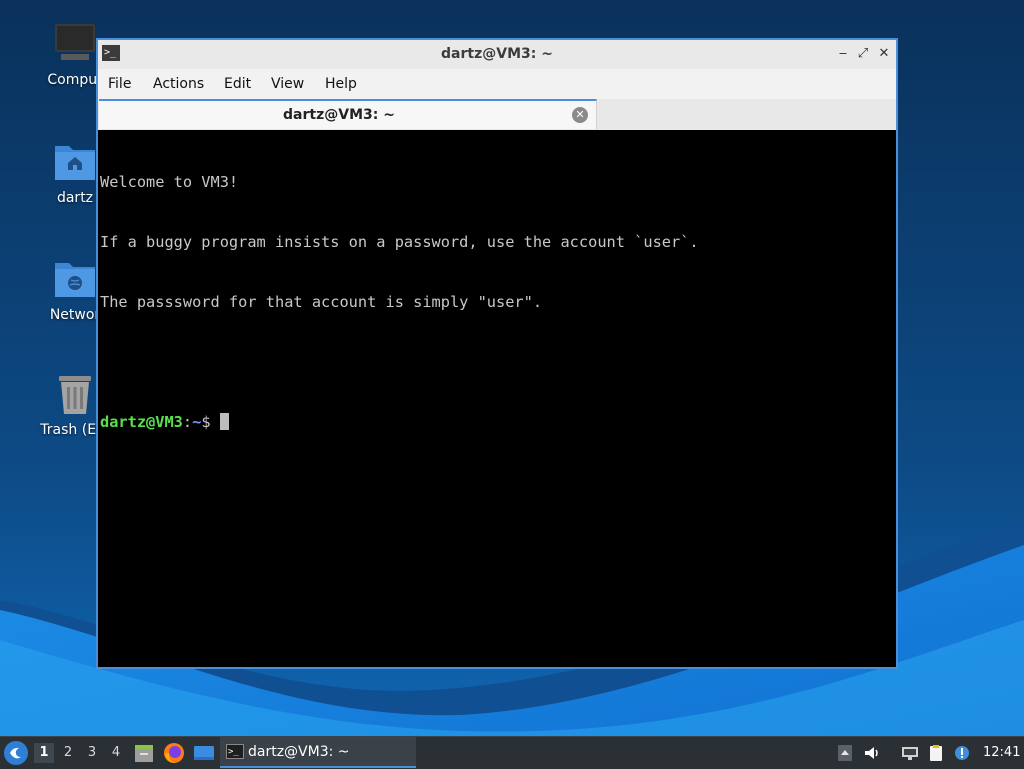  I want to click on taskbar: 1 2 3 4 >_ dartz@VM3: ~ 12:41, so click(512, 752).